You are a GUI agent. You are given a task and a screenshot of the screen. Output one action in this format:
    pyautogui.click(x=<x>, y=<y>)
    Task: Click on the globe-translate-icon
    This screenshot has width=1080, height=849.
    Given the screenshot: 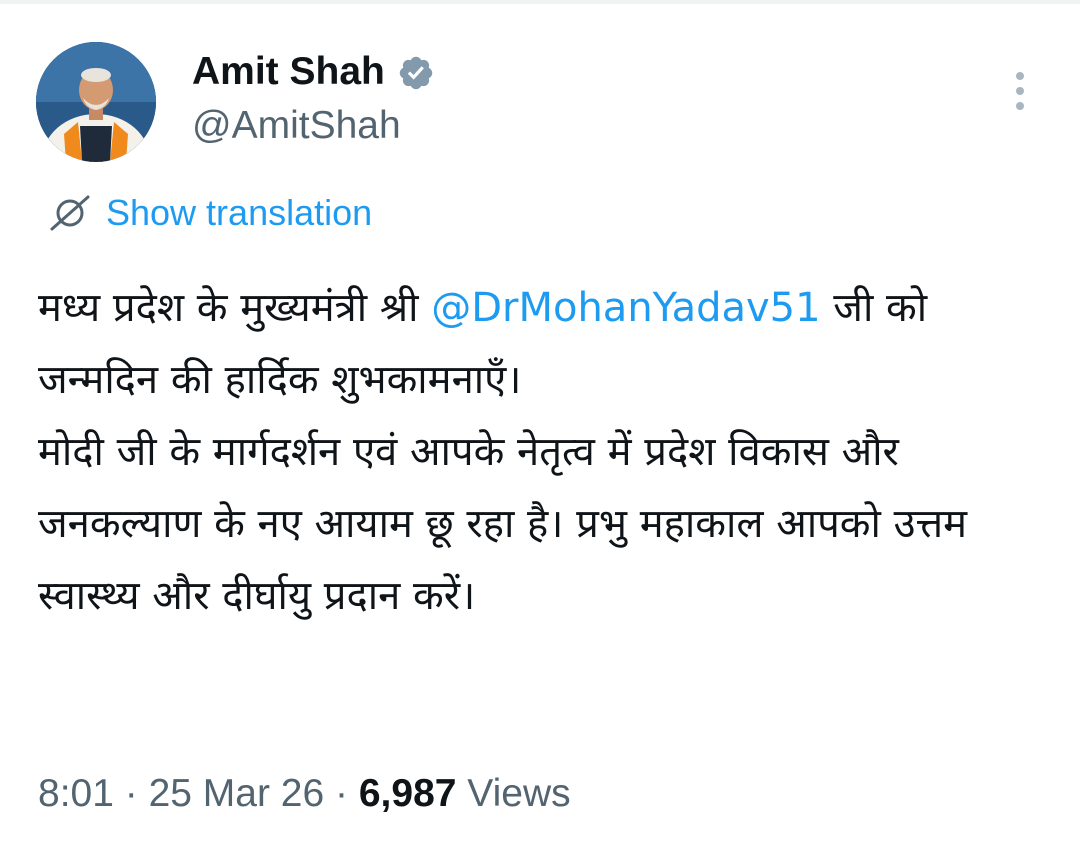 What is the action you would take?
    pyautogui.click(x=70, y=213)
    